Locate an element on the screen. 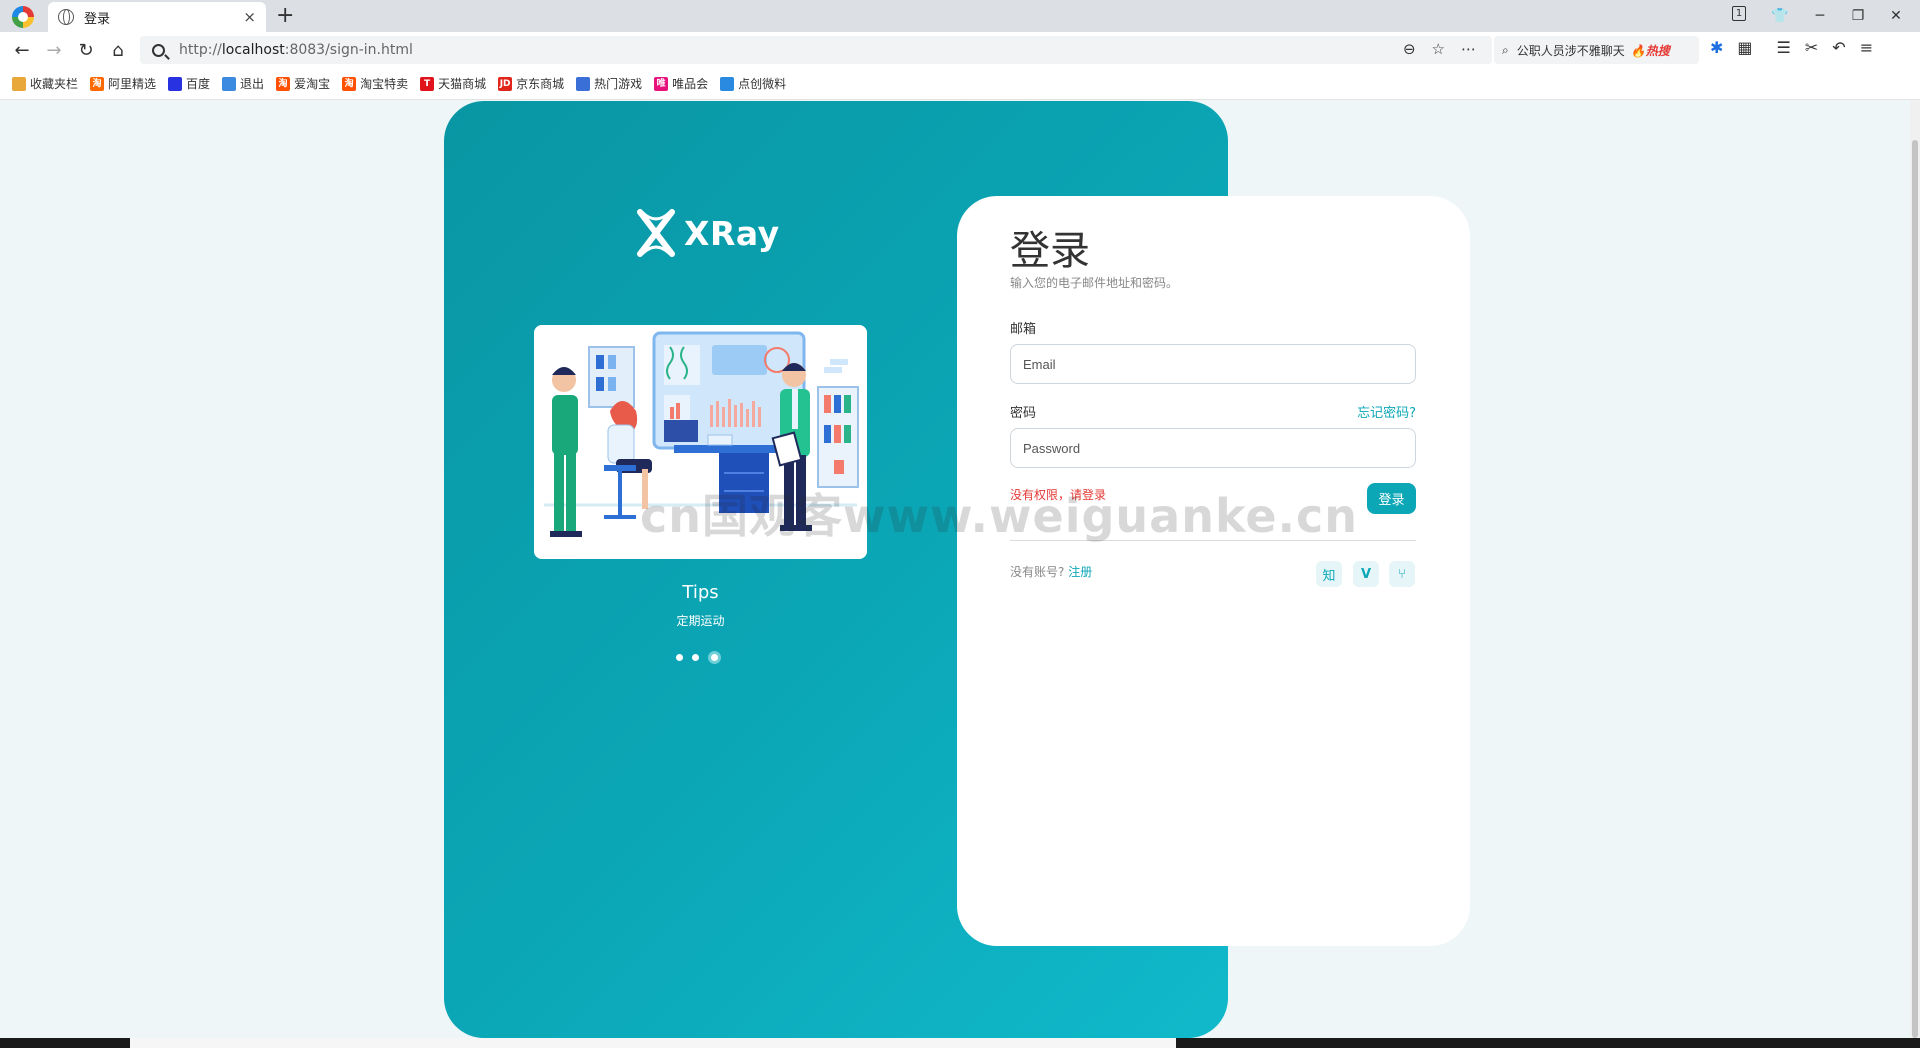 Image resolution: width=1920 pixels, height=1048 pixels. email-label: 邮箱 is located at coordinates (1023, 329).